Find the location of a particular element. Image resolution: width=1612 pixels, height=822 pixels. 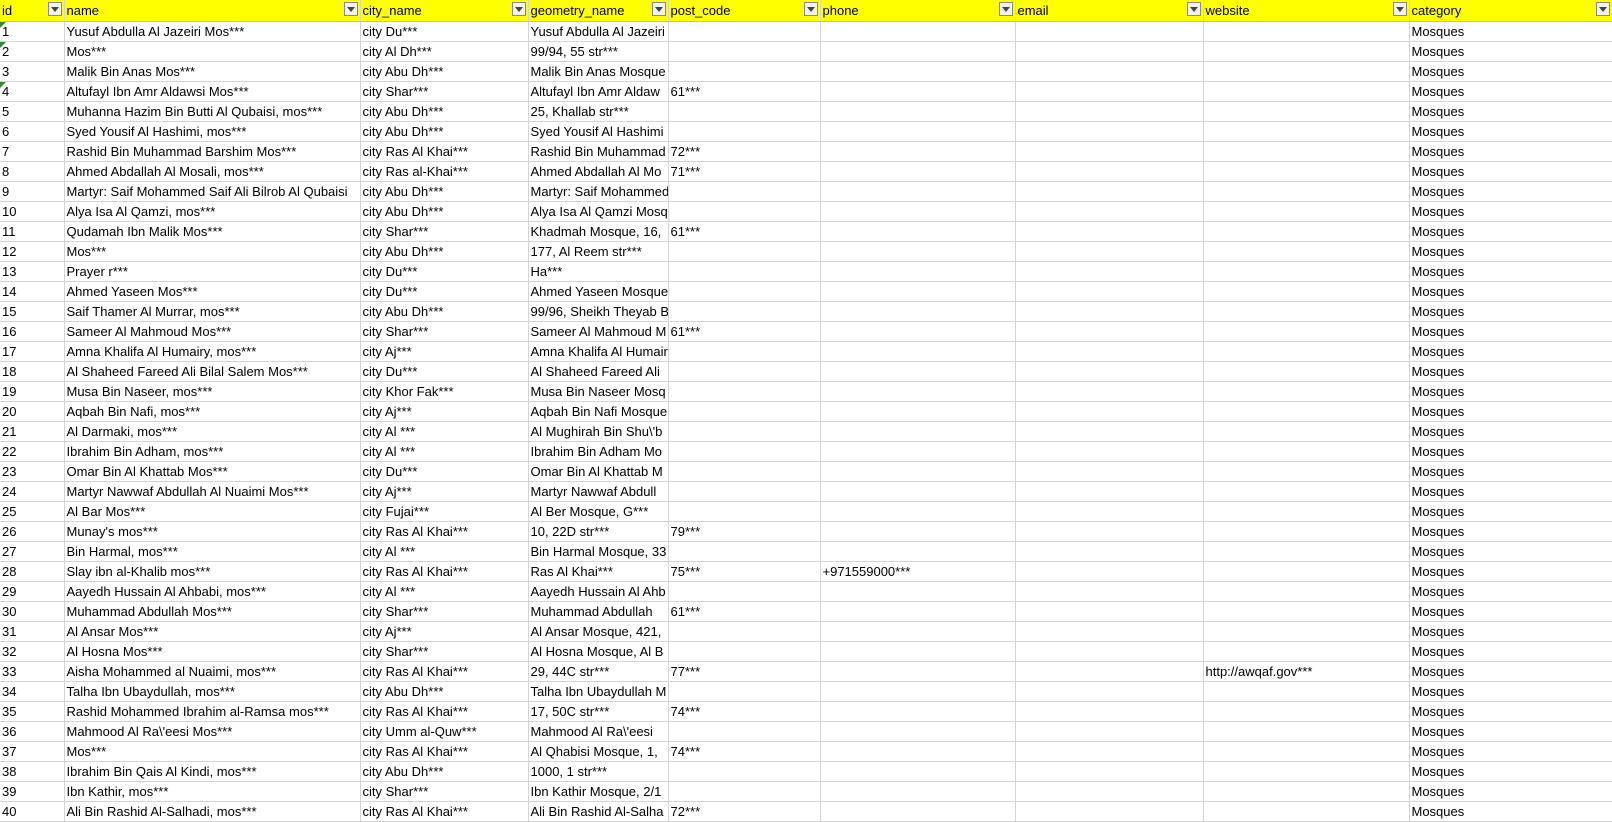

cell-geometry-name: Al Shaheed Fareed Ali is located at coordinates (598, 371).